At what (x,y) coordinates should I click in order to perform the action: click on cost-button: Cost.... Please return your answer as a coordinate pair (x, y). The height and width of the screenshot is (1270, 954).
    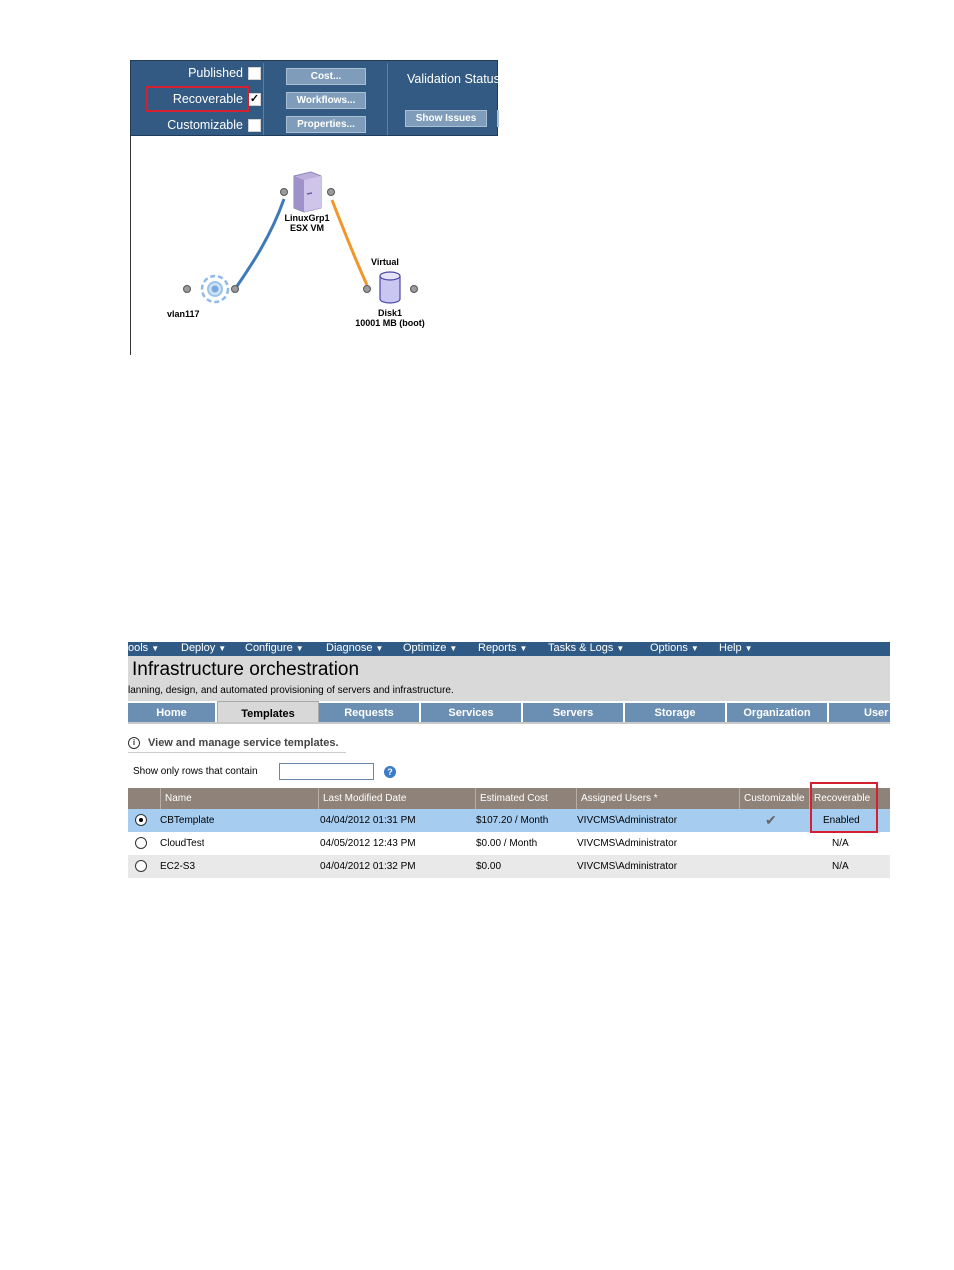
    Looking at the image, I should click on (326, 76).